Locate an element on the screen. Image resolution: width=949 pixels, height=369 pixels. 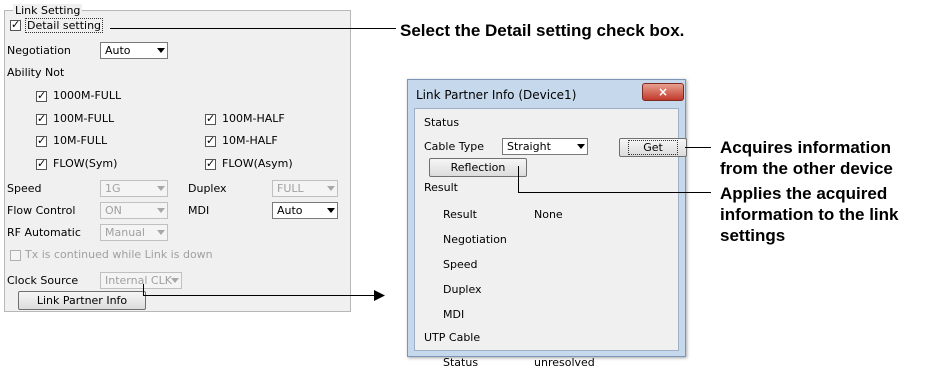
get-button-label: Get is located at coordinates (653, 147).